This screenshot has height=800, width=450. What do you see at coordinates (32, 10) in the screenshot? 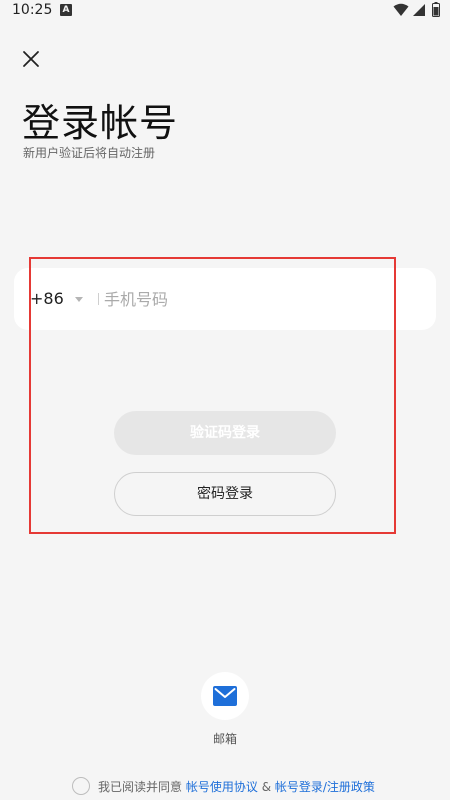
I see `status-time: 10:25` at bounding box center [32, 10].